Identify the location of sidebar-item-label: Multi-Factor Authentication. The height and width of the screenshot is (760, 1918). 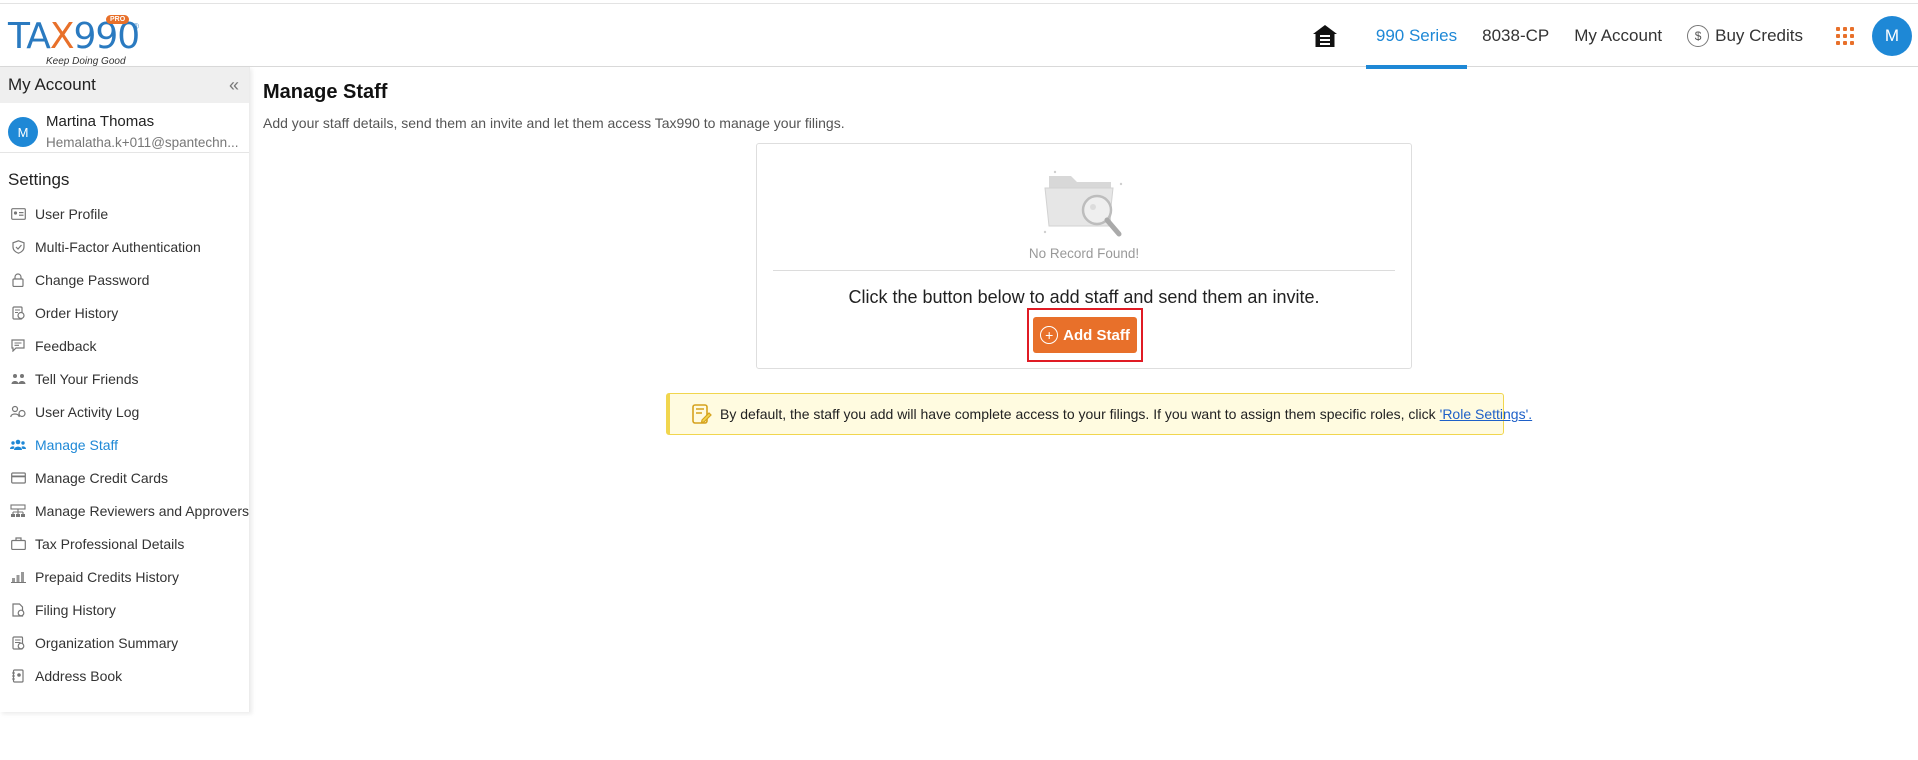
(118, 246).